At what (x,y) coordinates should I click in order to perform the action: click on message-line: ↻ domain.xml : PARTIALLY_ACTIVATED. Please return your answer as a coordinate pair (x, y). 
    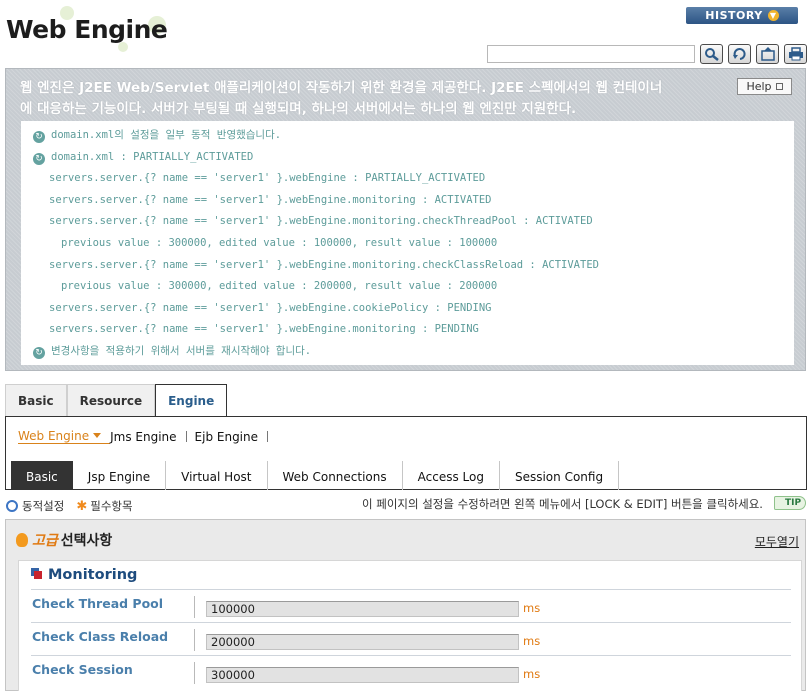
    Looking at the image, I should click on (407, 158).